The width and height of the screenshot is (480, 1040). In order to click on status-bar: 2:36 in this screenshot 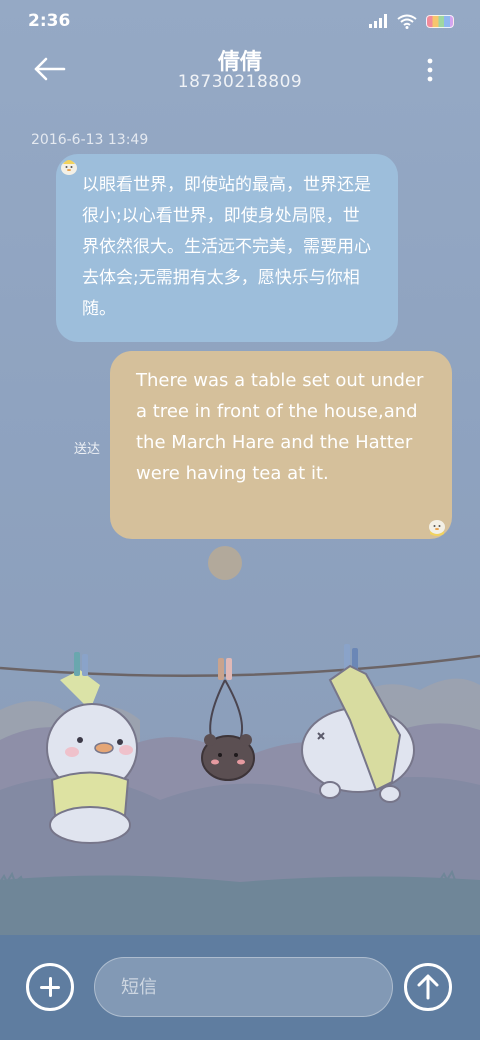, I will do `click(240, 21)`.